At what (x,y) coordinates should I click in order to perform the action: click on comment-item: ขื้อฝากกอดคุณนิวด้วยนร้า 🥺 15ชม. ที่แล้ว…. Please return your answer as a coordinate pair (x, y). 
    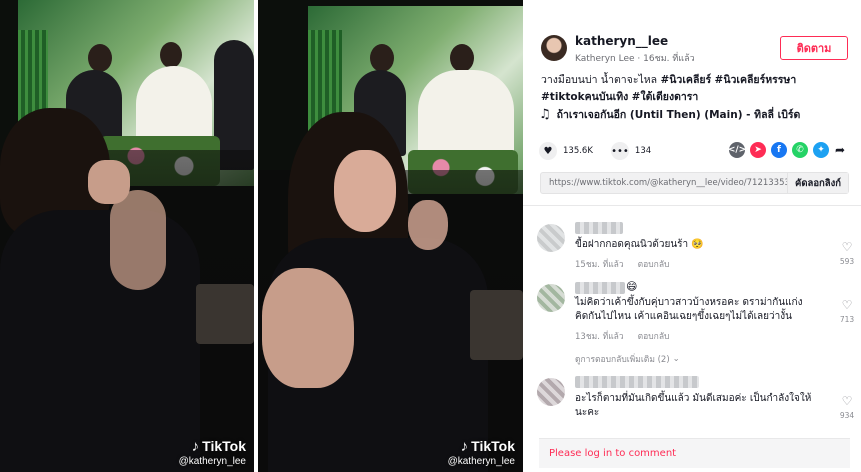
    Looking at the image, I should click on (697, 247).